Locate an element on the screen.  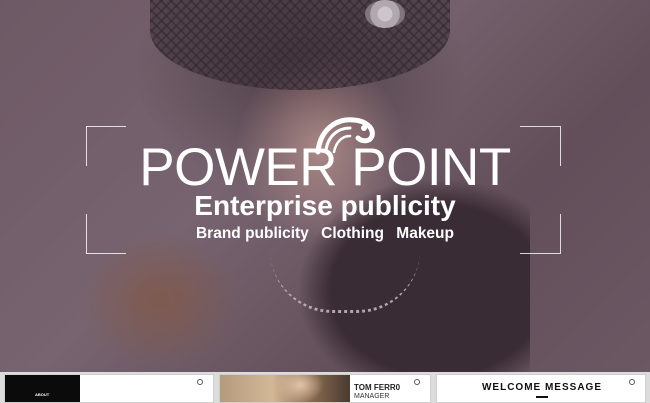
thumbnail-welcome: WELCOME MESSAGE is located at coordinates (541, 388).